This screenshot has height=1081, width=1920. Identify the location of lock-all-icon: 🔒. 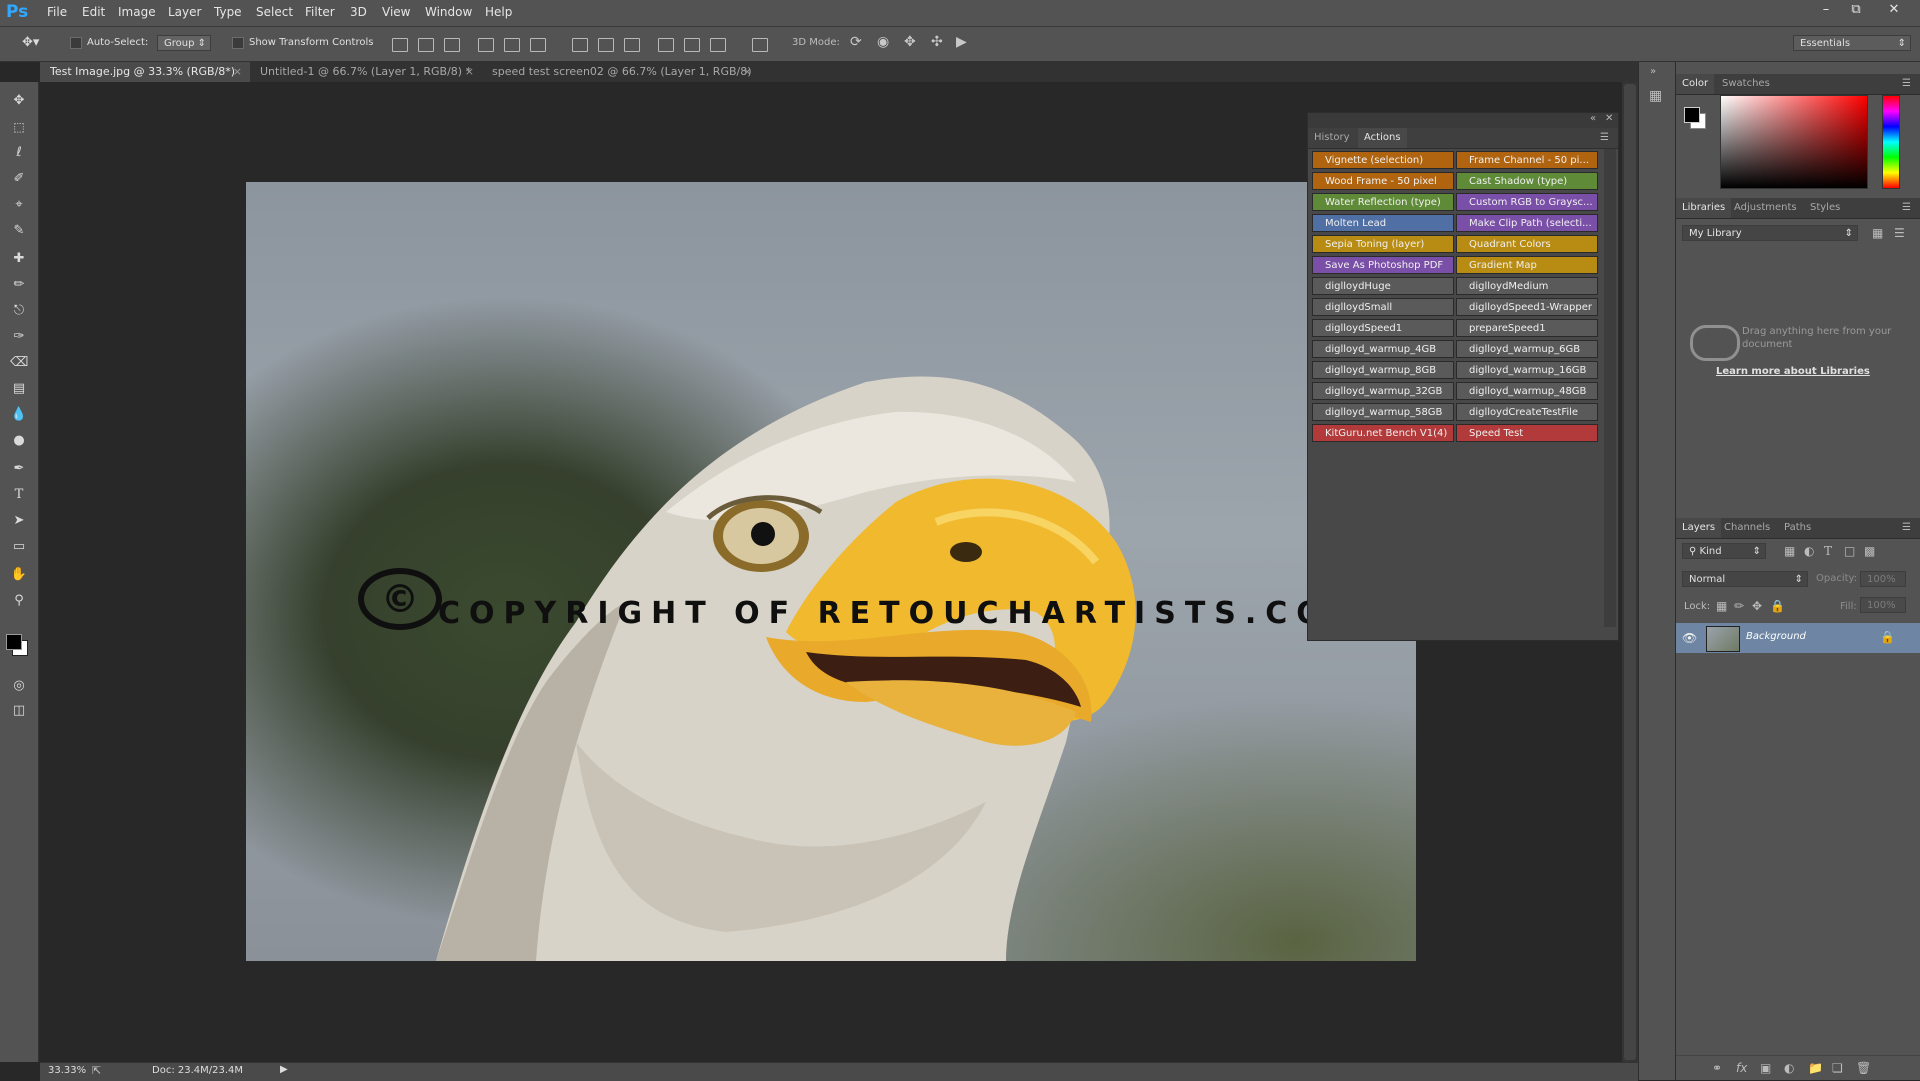
(1777, 606).